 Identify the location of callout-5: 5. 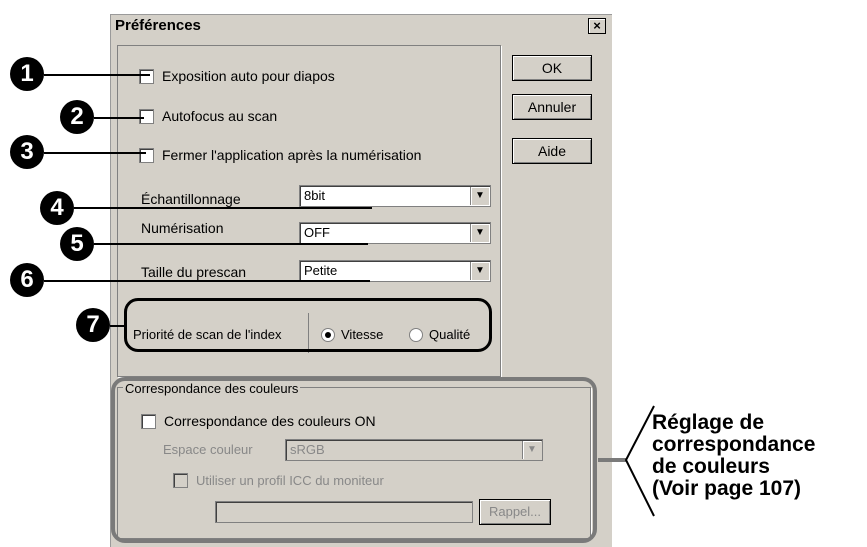
(77, 244).